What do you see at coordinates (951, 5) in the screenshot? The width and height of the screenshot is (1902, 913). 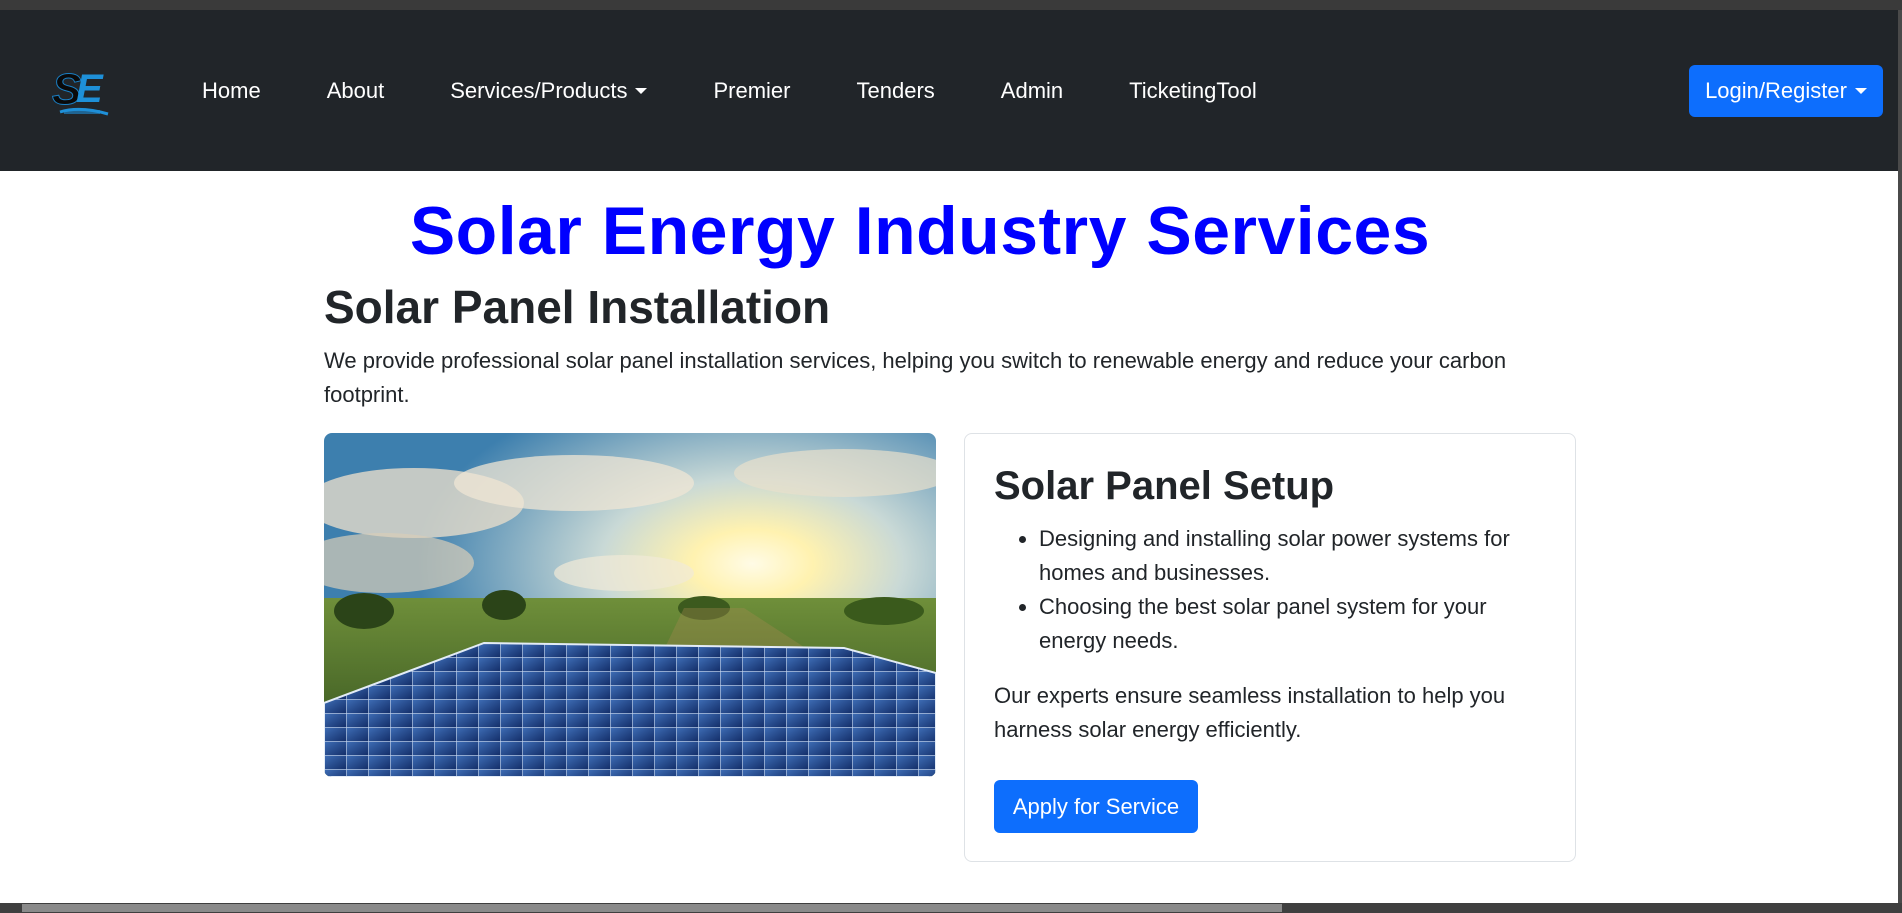 I see `window-top-strip` at bounding box center [951, 5].